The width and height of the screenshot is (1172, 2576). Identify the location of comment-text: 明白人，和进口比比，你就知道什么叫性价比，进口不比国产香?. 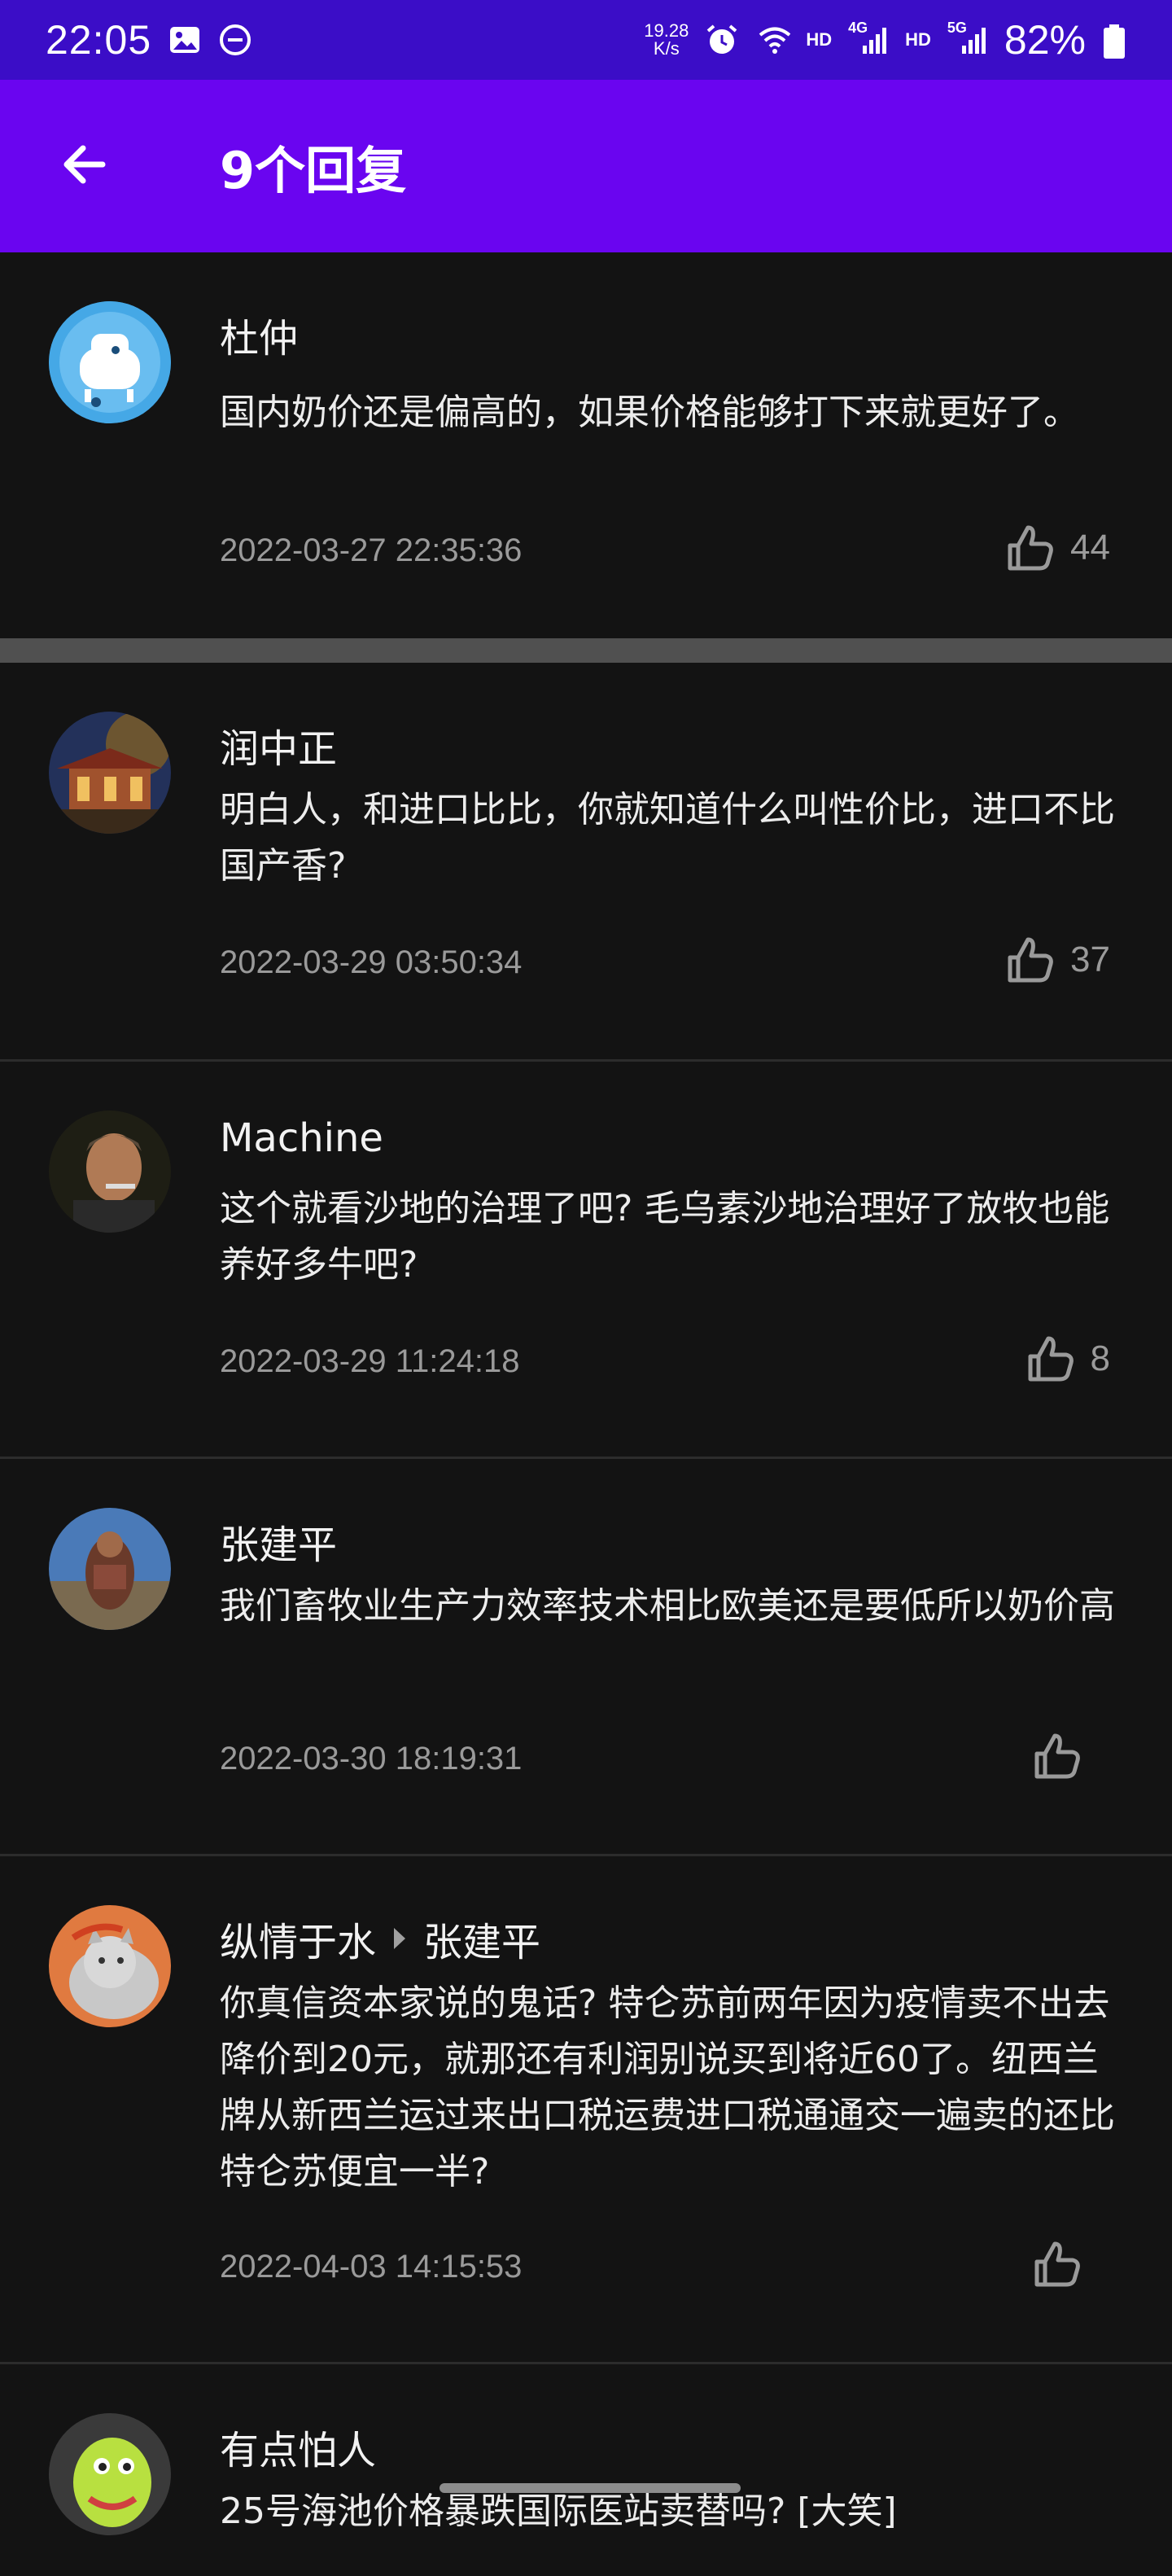
(667, 838).